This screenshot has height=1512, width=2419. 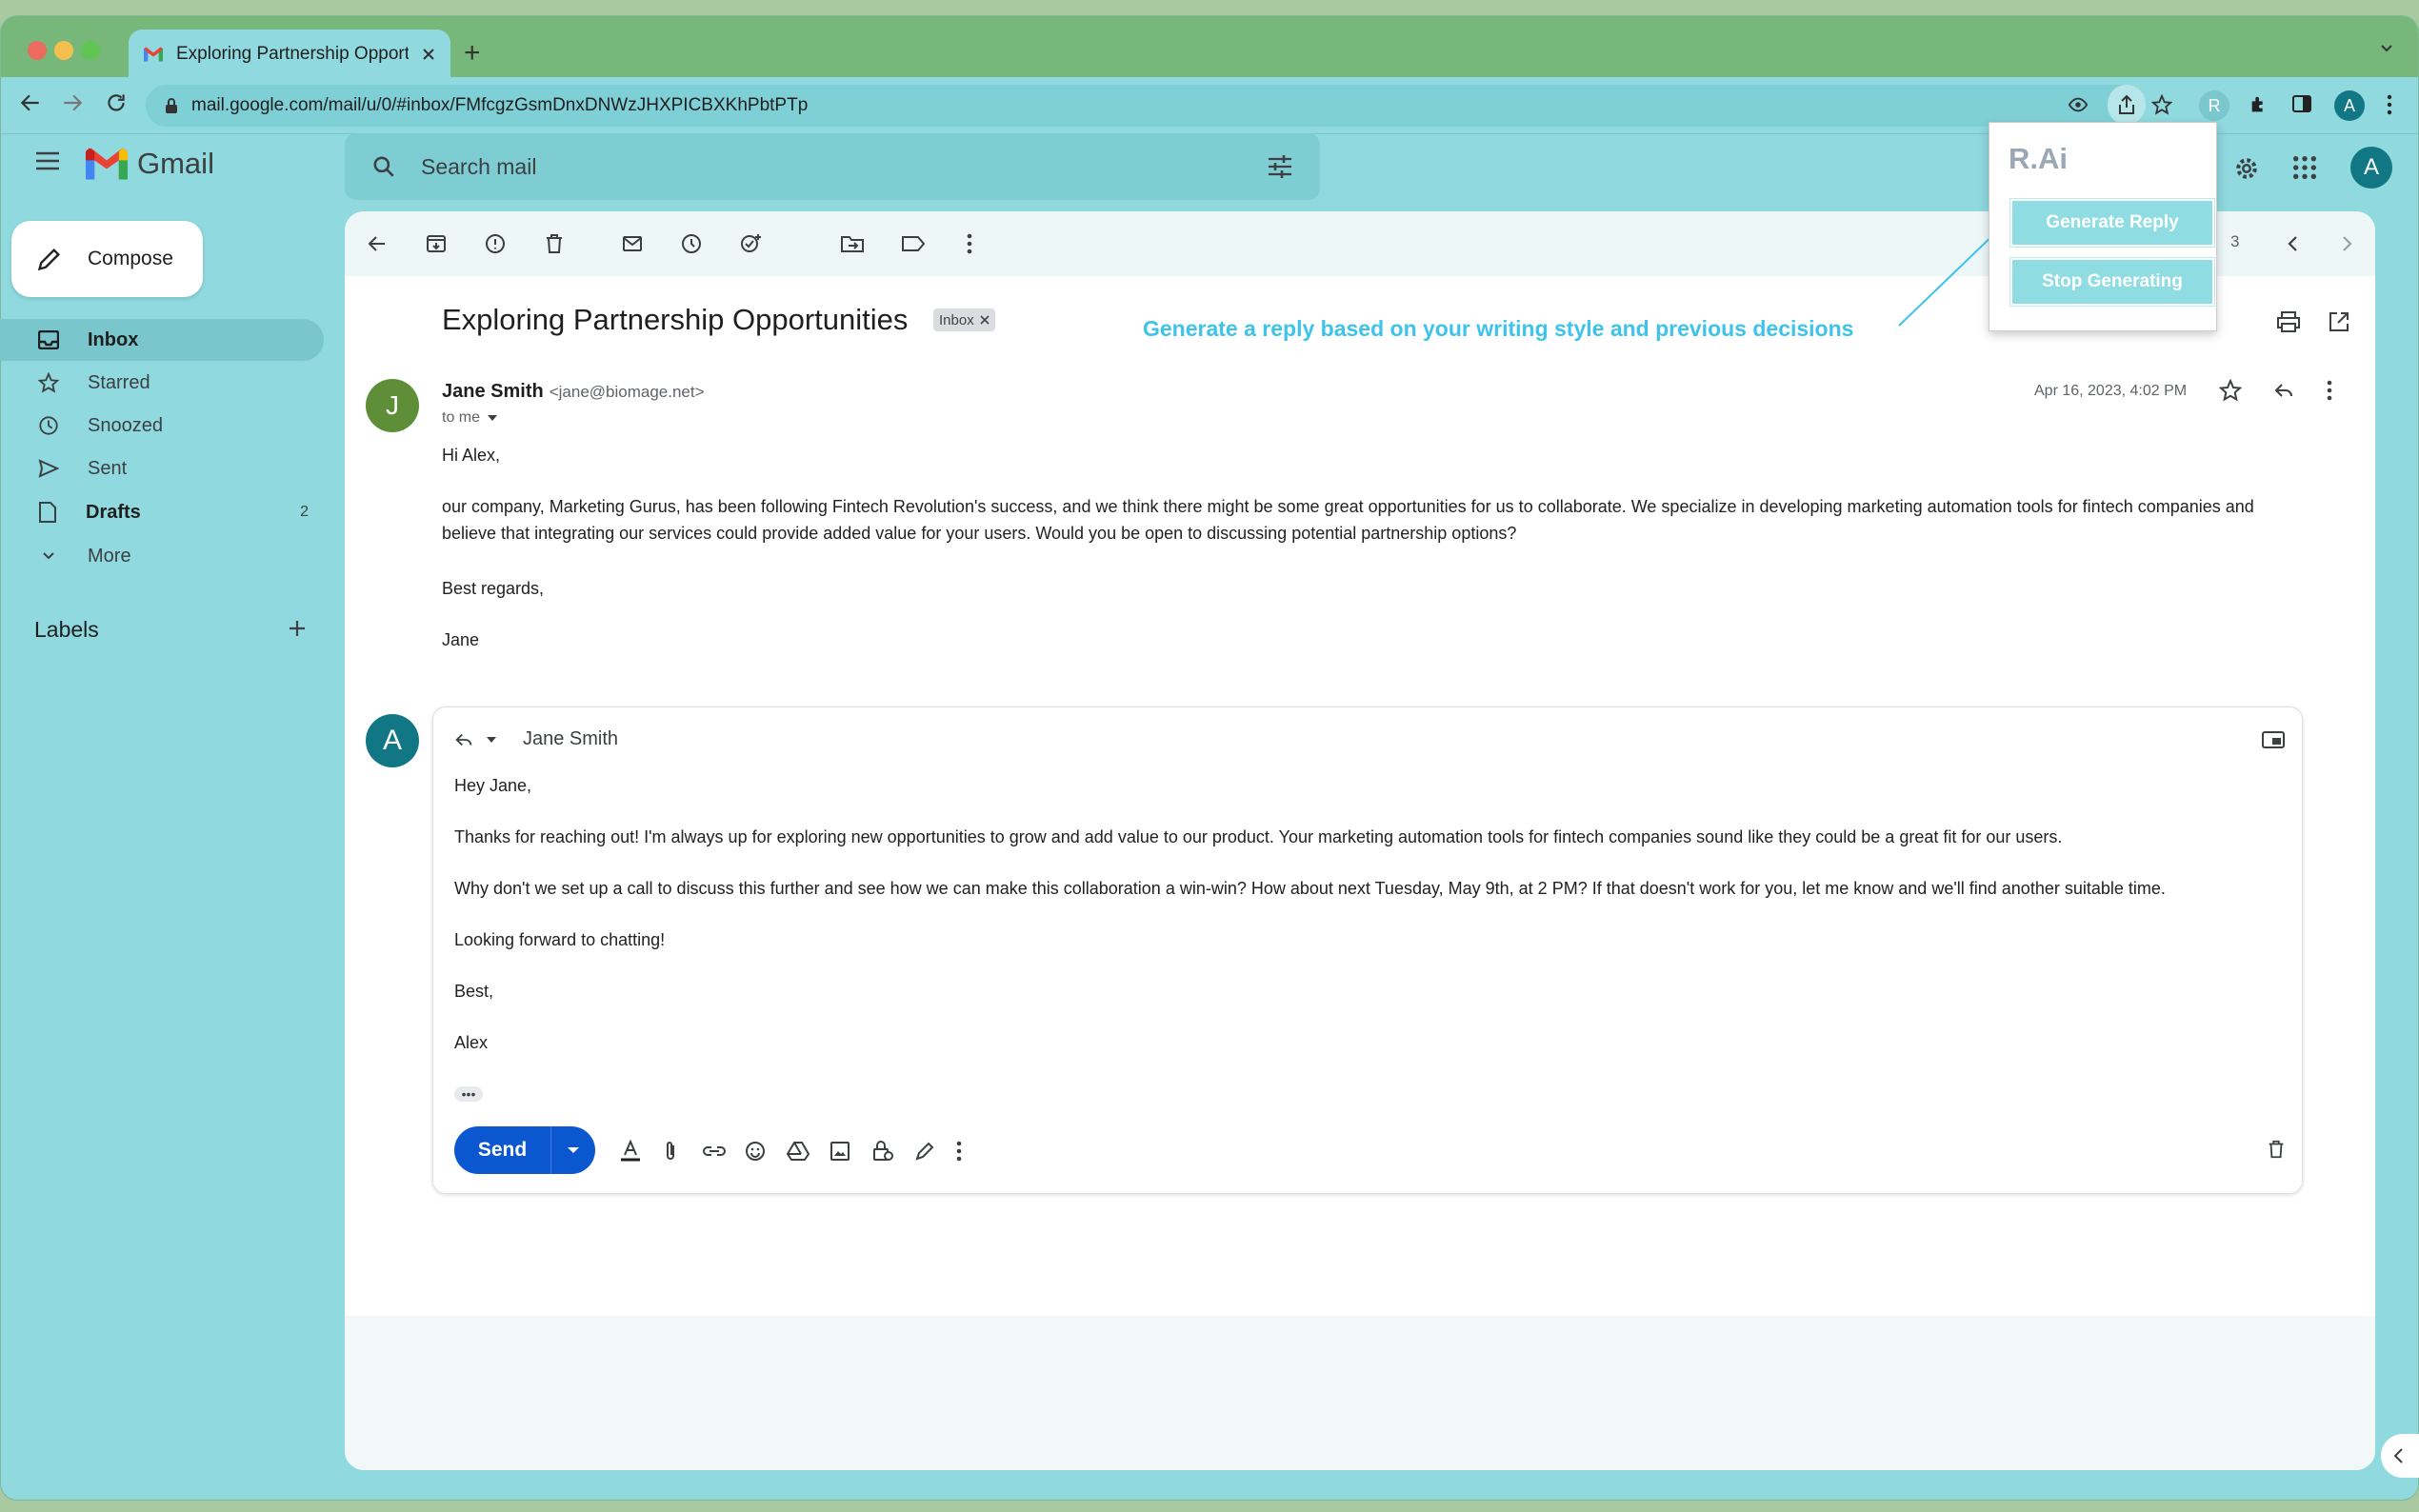 What do you see at coordinates (675, 319) in the screenshot?
I see `email-subject: Exploring Partnership Opportunities` at bounding box center [675, 319].